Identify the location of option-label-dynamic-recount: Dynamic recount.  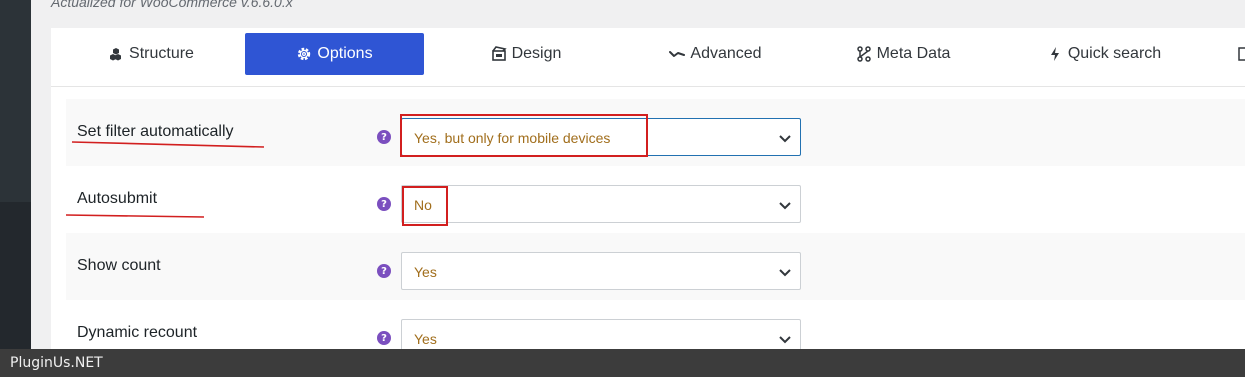
(137, 332).